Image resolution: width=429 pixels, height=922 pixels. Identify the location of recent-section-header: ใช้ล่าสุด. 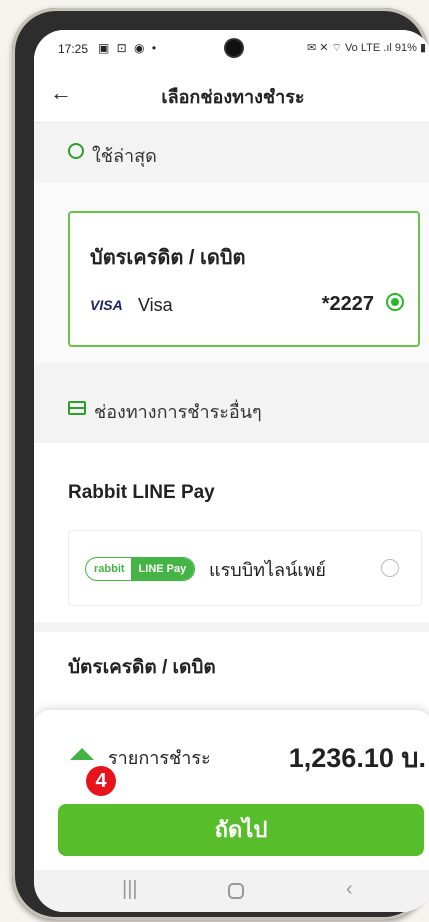
(231, 153).